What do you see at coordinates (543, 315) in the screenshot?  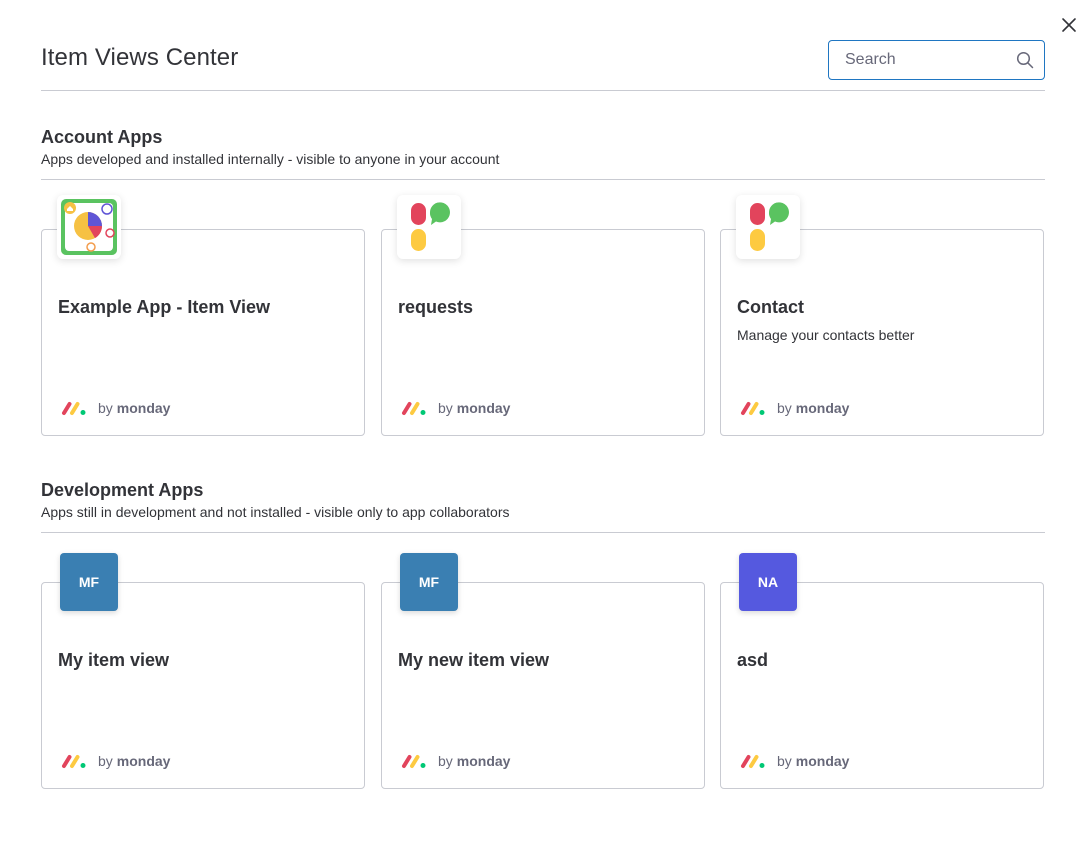 I see `app-card-requests: requests by monday` at bounding box center [543, 315].